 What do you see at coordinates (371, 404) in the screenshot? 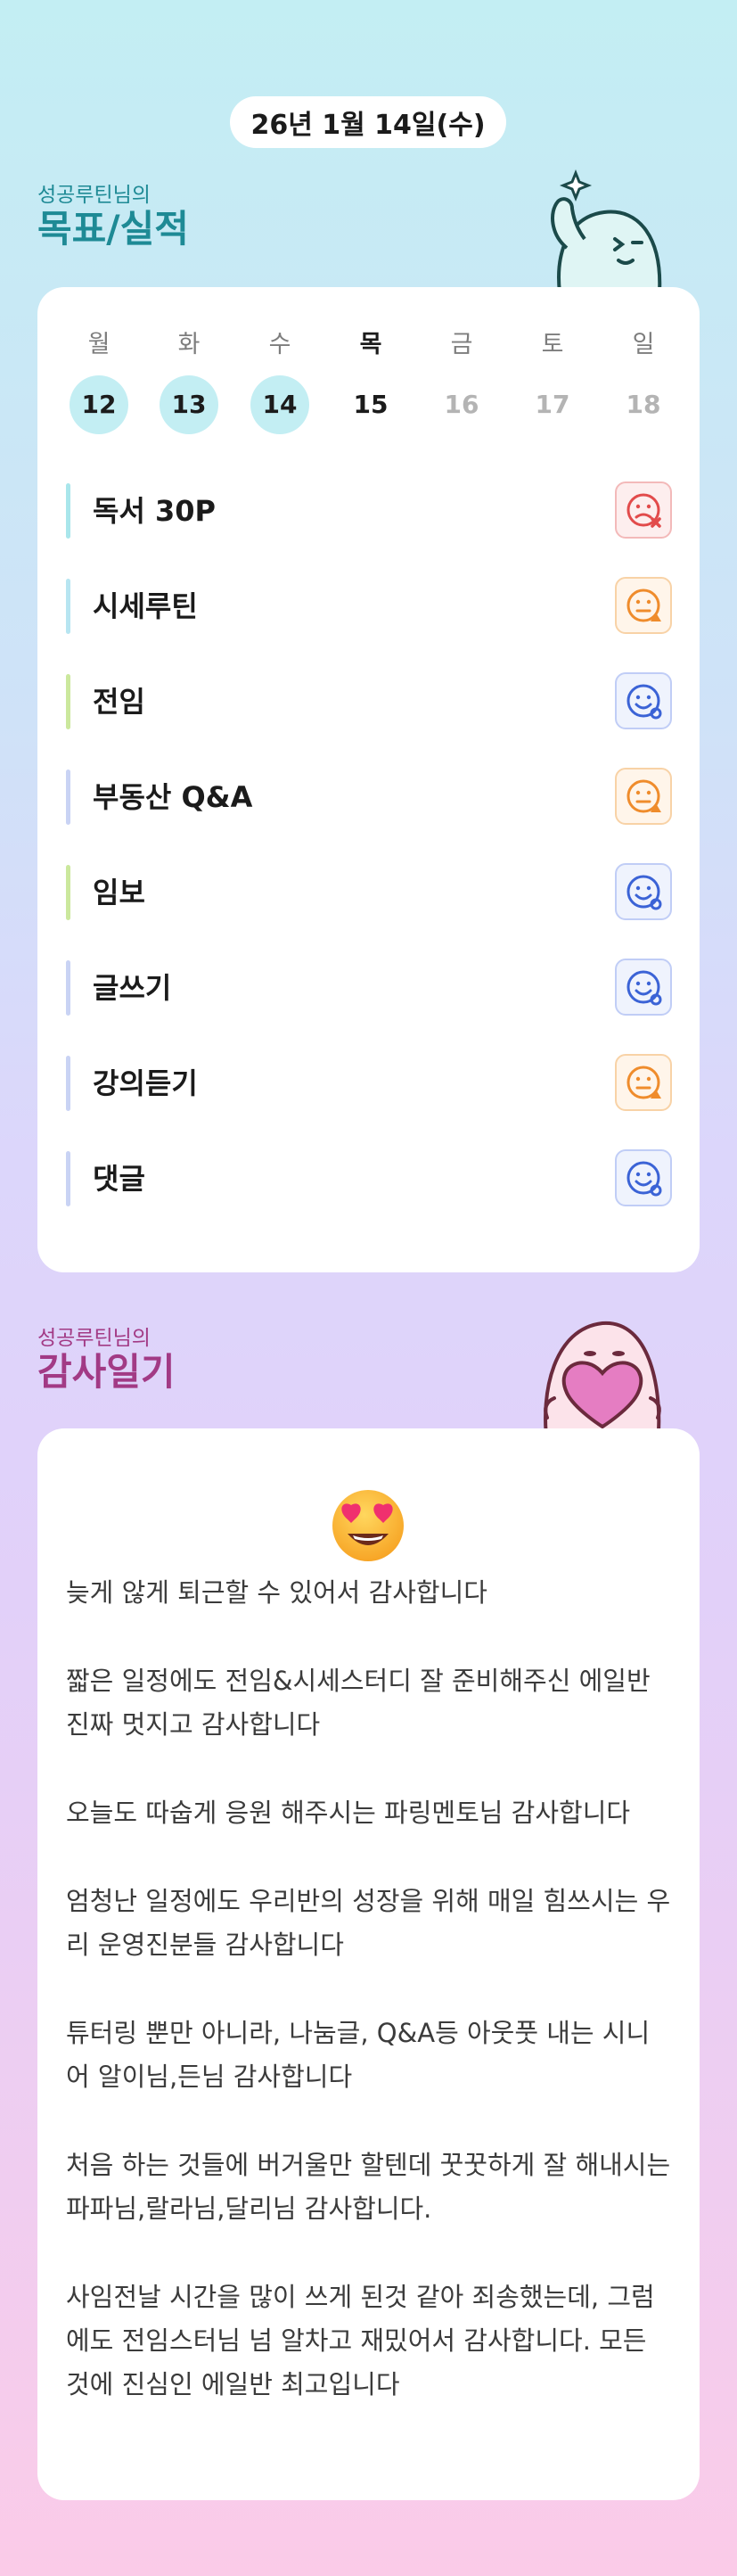
I see `week-day-number: 15` at bounding box center [371, 404].